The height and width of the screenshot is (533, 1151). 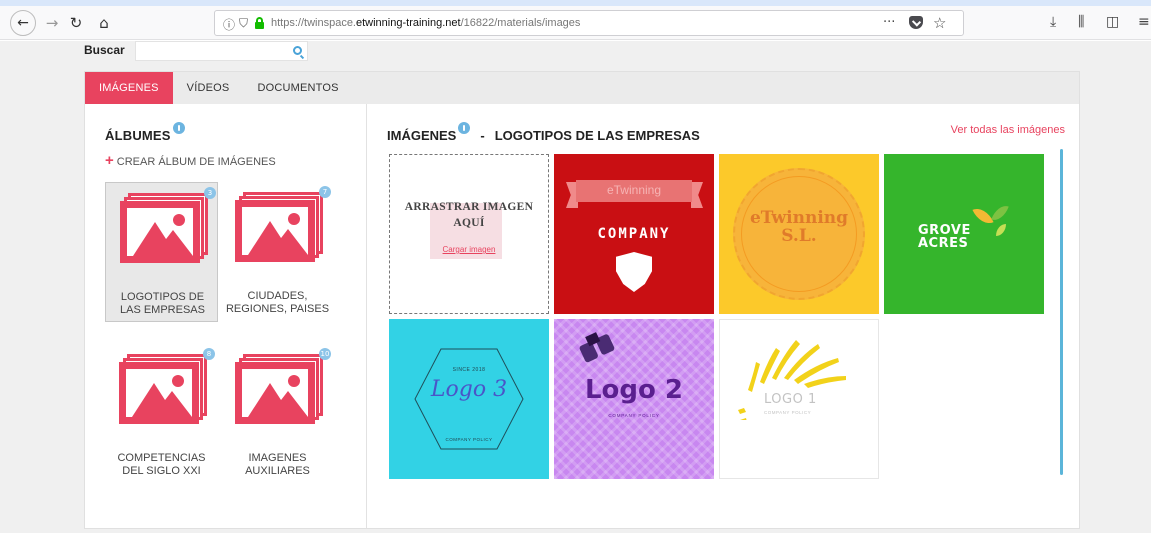 I want to click on reload-icon: ↻, so click(x=76, y=23).